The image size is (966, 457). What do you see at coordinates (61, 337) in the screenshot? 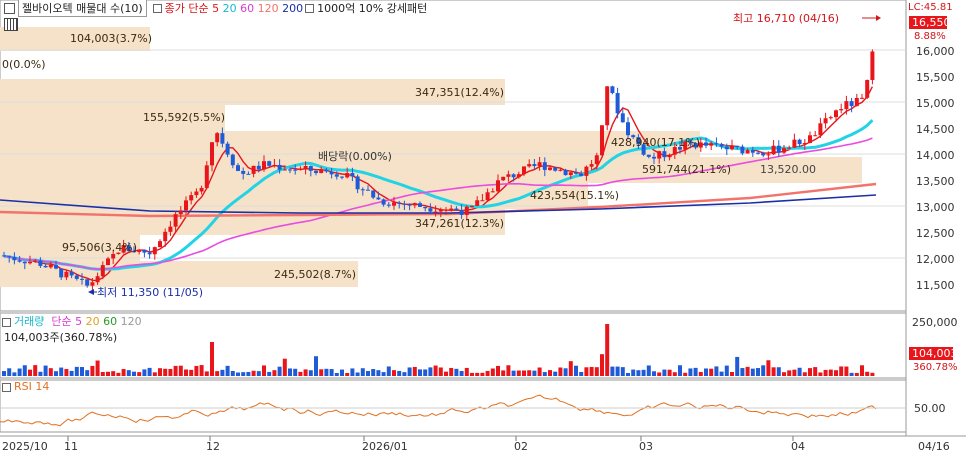
I see `volume-readout: 104,003주(360.78%)` at bounding box center [61, 337].